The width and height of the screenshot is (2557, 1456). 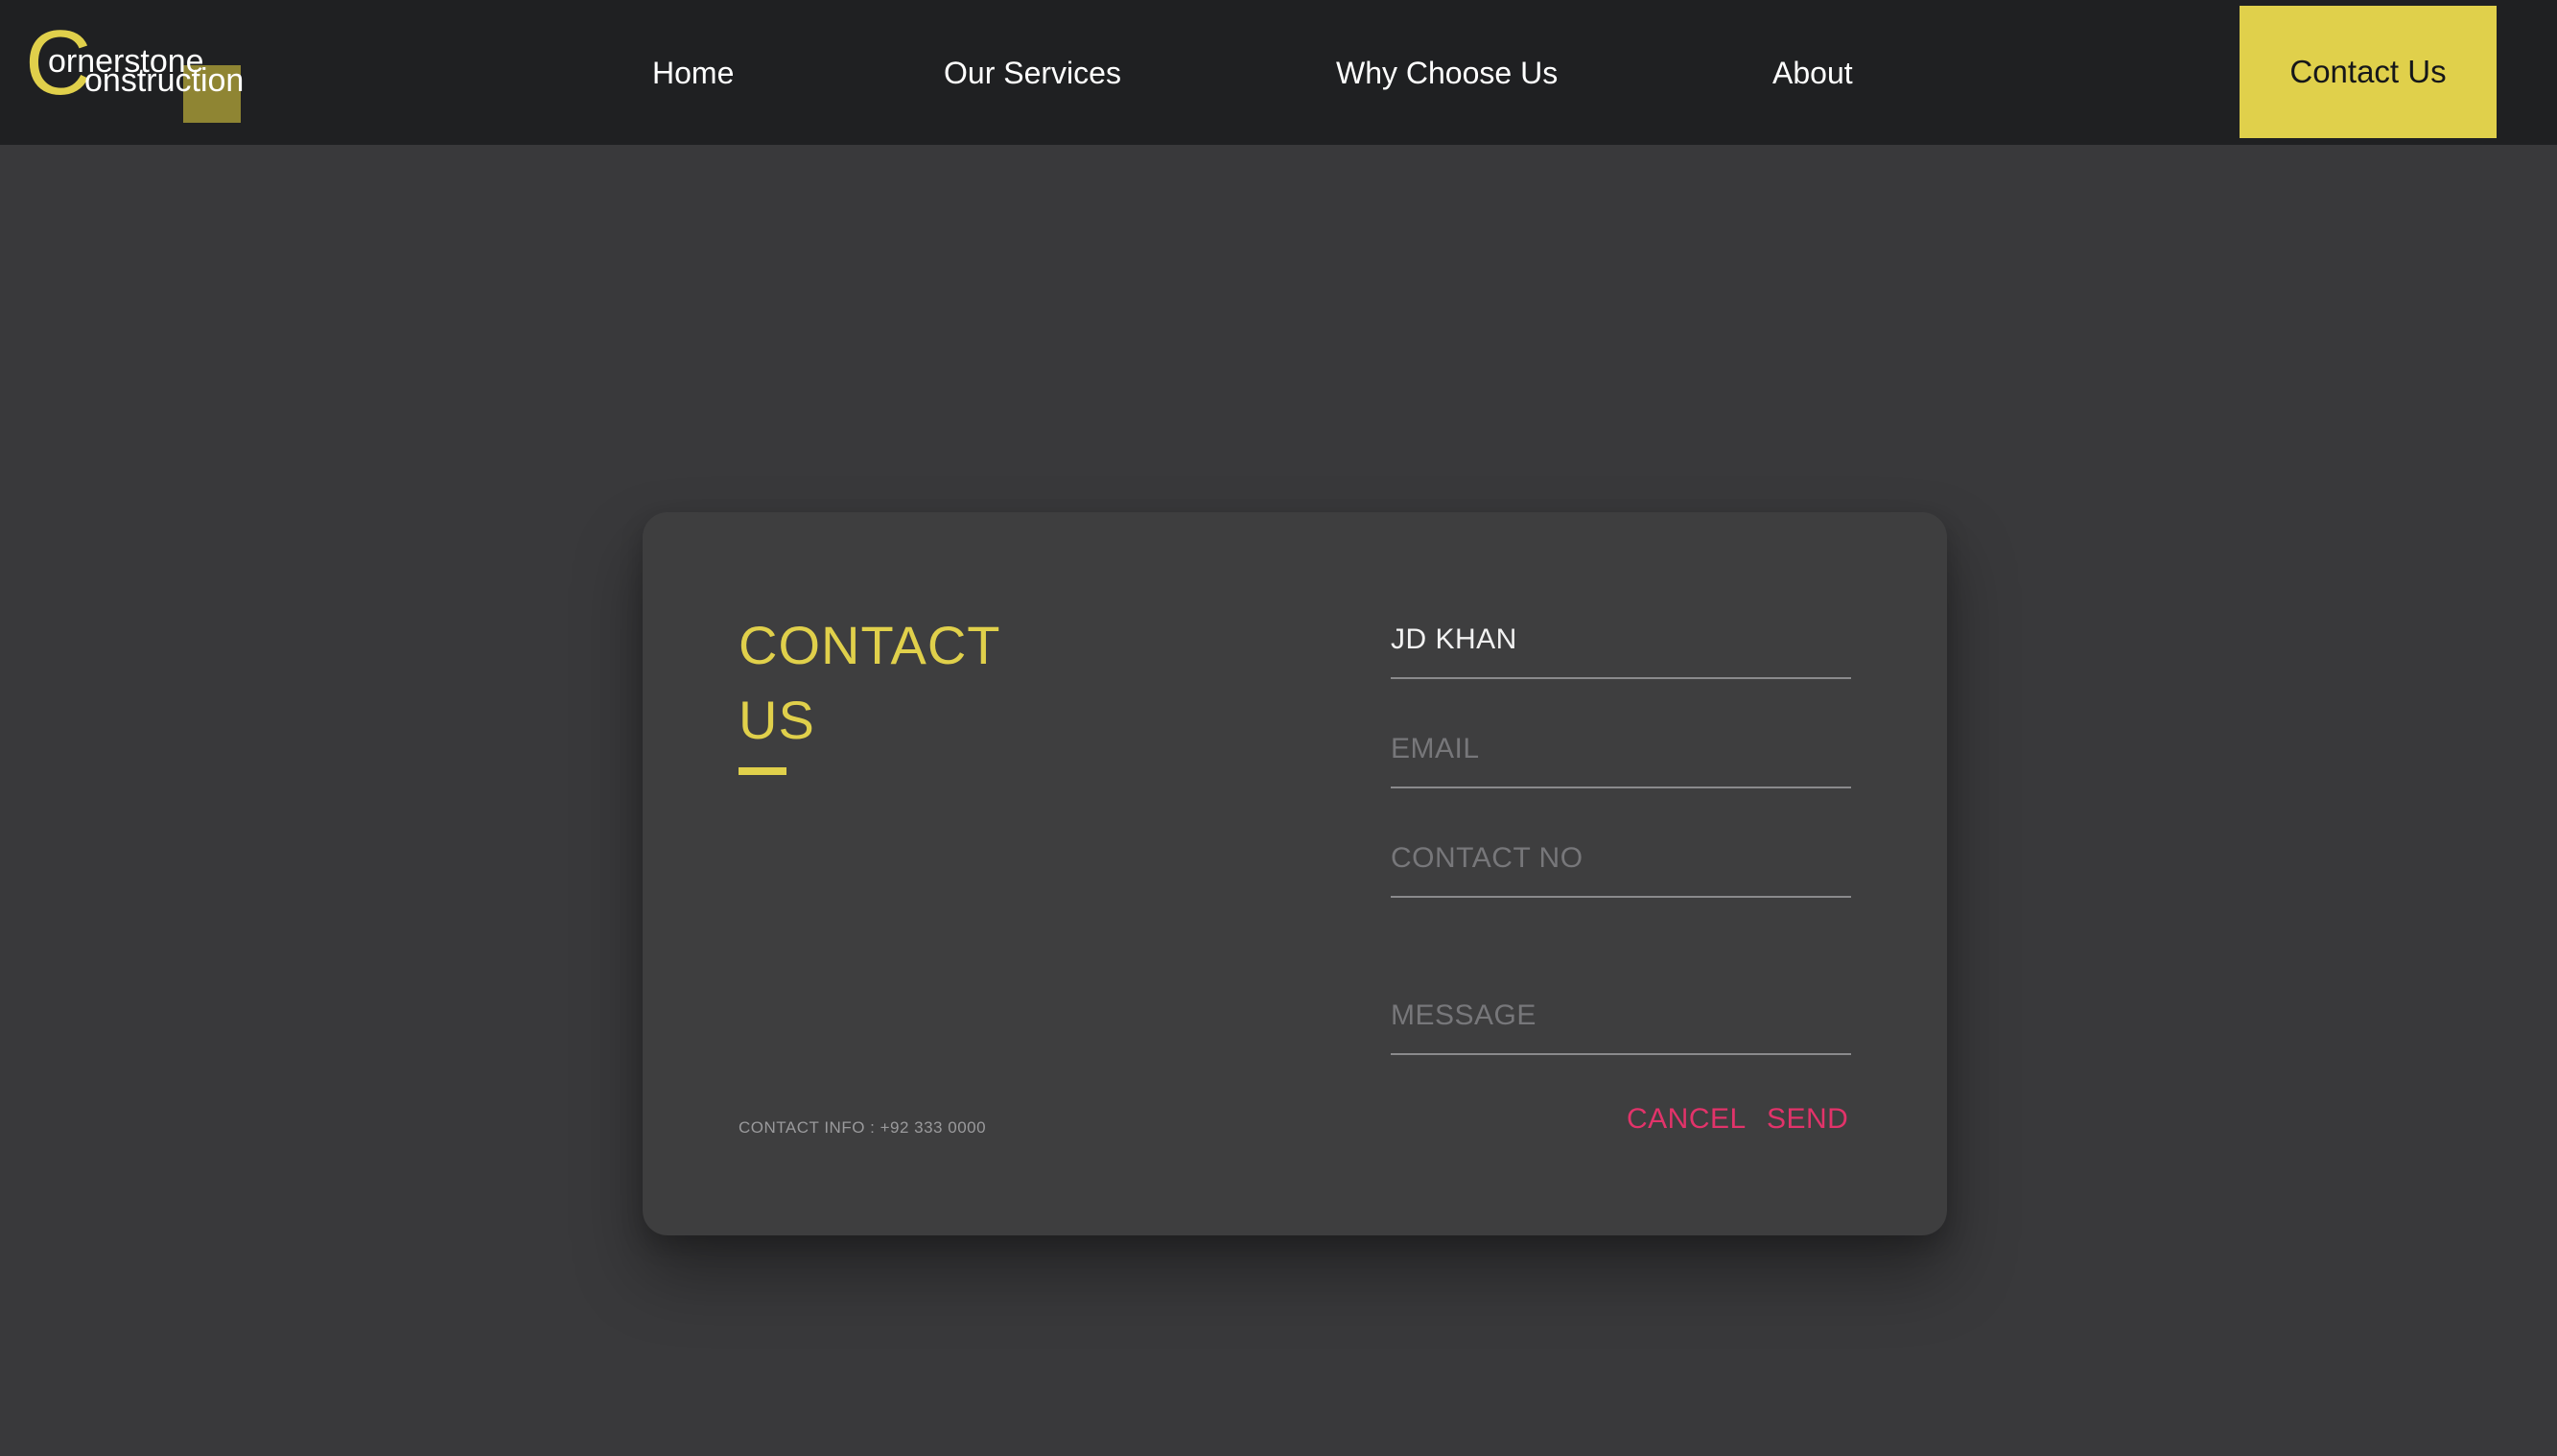 I want to click on name-field-wrapper, so click(x=1621, y=648).